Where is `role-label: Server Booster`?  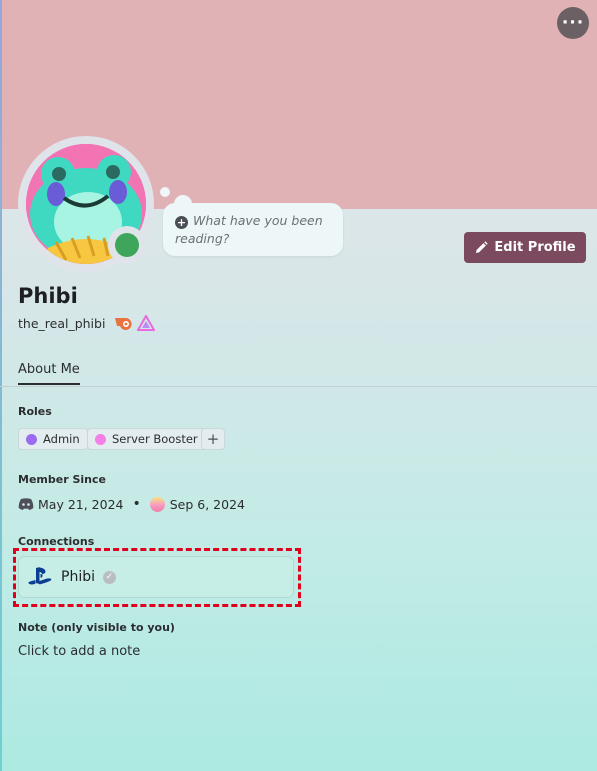 role-label: Server Booster is located at coordinates (155, 439).